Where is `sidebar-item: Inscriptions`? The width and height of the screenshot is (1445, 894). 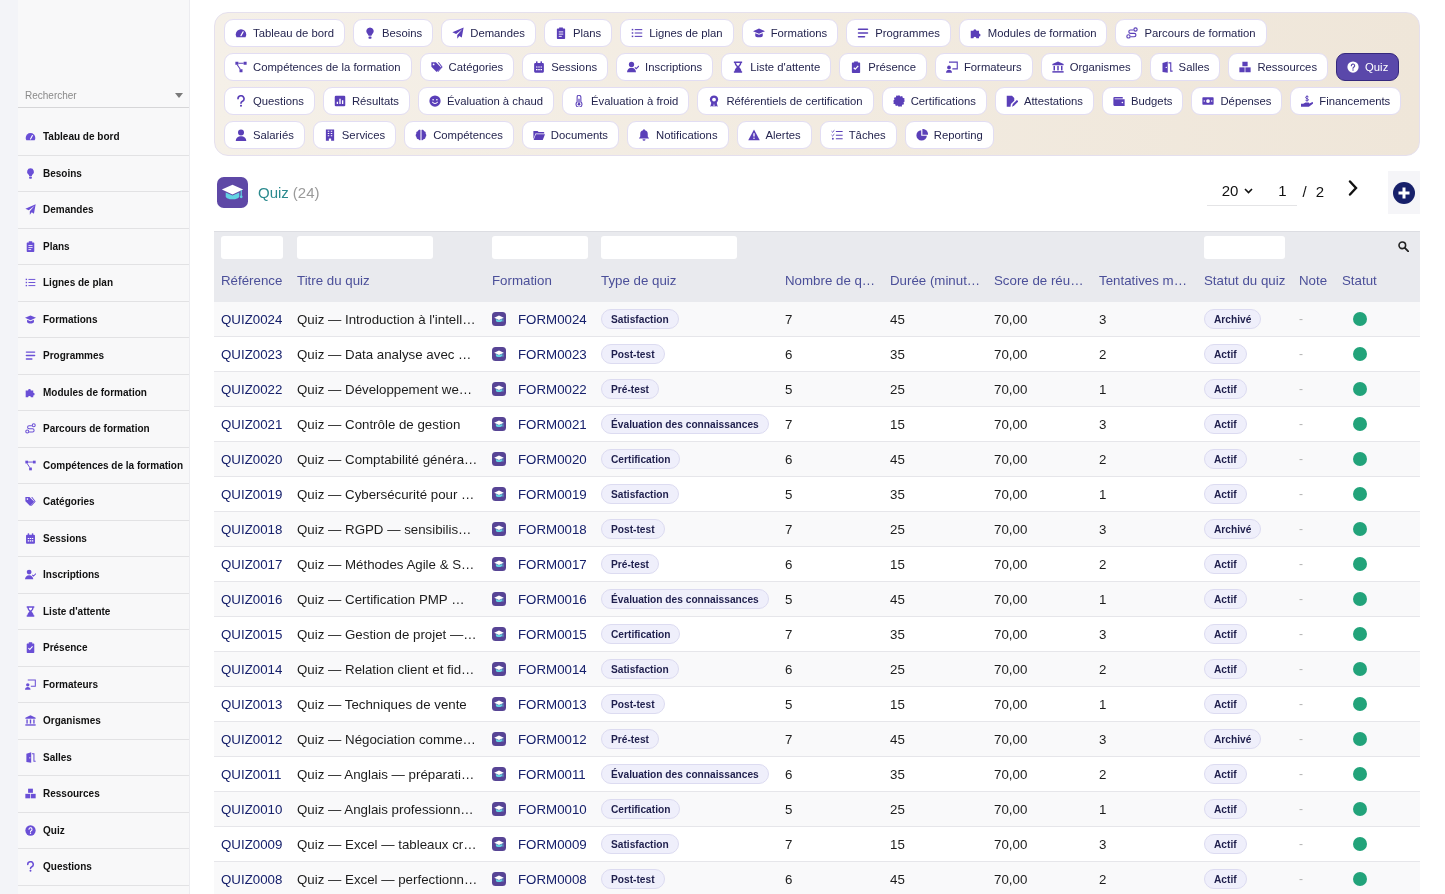
sidebar-item: Inscriptions is located at coordinates (103, 575).